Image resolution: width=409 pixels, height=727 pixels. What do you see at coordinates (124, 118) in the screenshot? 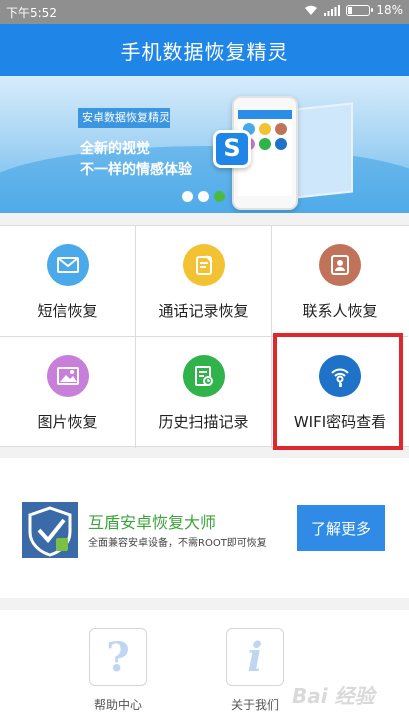
I see `banner-tag: 安卓数据恢复精灵` at bounding box center [124, 118].